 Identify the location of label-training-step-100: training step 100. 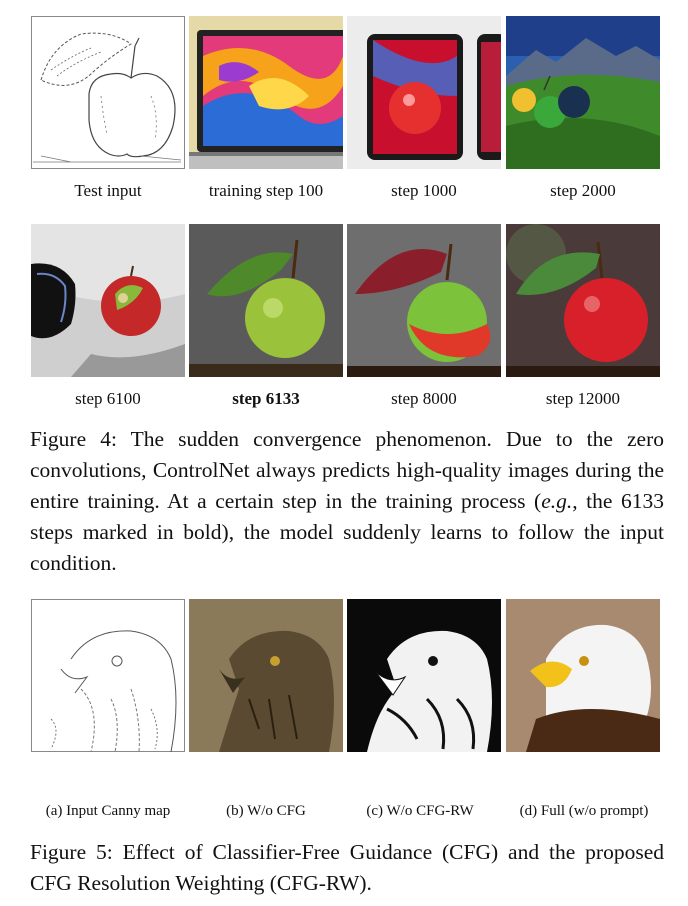
(266, 190).